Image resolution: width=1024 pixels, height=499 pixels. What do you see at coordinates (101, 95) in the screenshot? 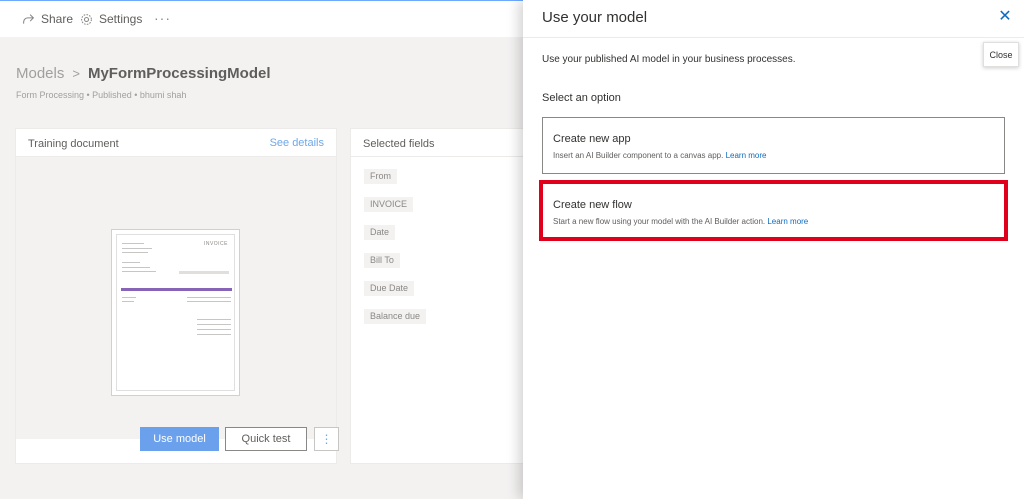
I see `model-subtitle: Form Processing • Published • bhumi shah` at bounding box center [101, 95].